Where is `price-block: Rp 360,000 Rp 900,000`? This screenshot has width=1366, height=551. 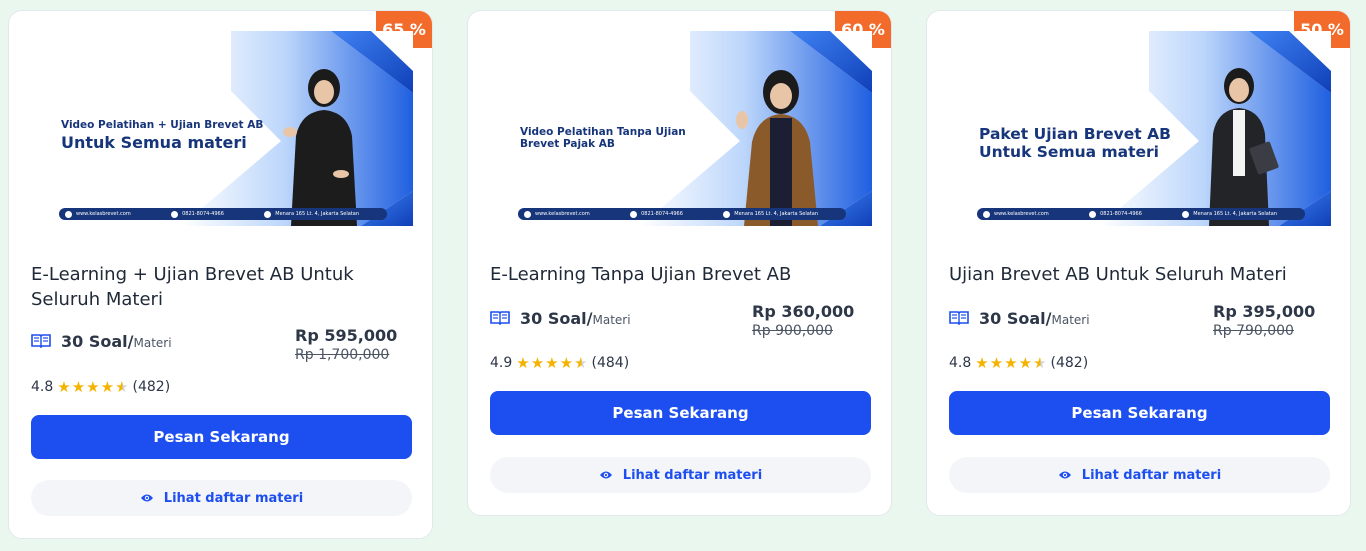
price-block: Rp 360,000 Rp 900,000 is located at coordinates (821, 320).